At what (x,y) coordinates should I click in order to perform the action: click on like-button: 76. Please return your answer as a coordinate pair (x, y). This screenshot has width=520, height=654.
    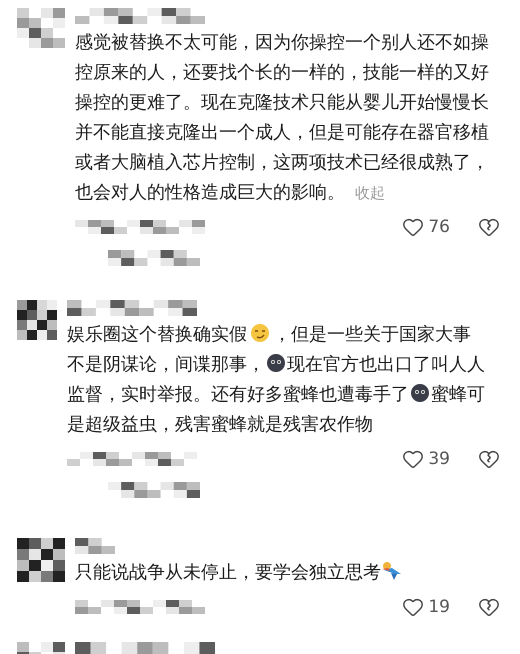
    Looking at the image, I should click on (426, 227).